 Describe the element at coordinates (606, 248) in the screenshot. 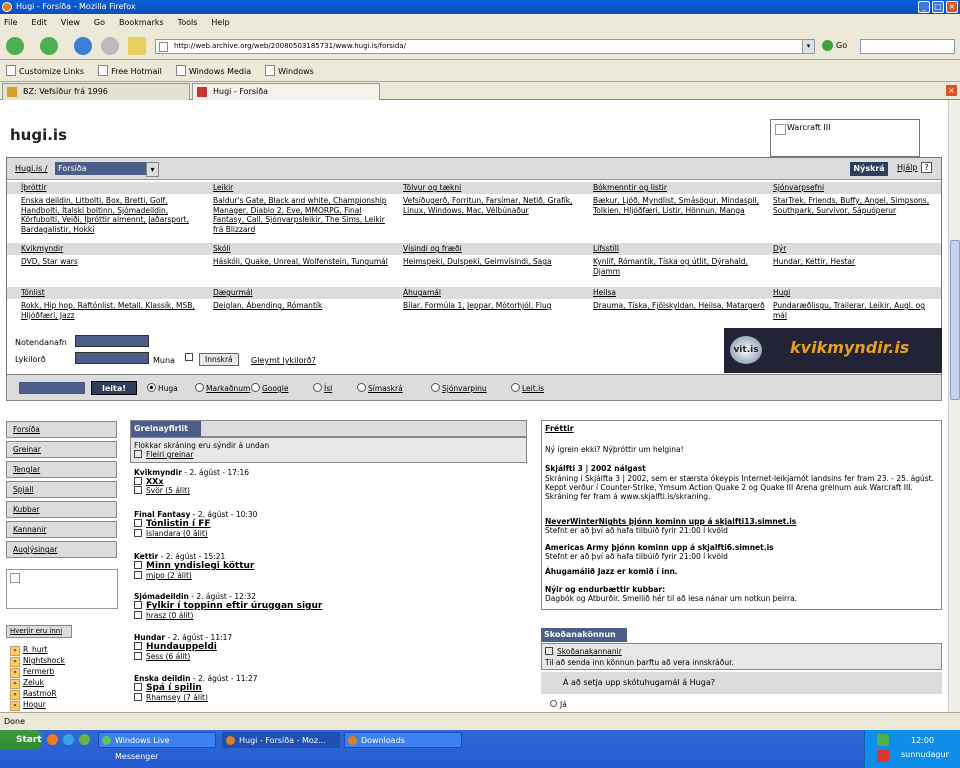

I see `category-head: Lífsstíll` at that location.